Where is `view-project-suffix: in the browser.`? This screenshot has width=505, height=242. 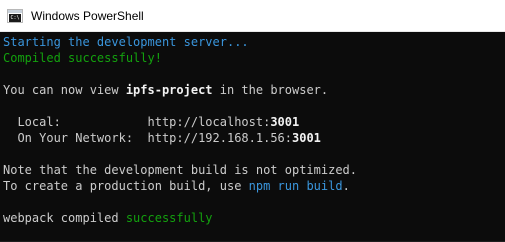 view-project-suffix: in the browser. is located at coordinates (270, 90).